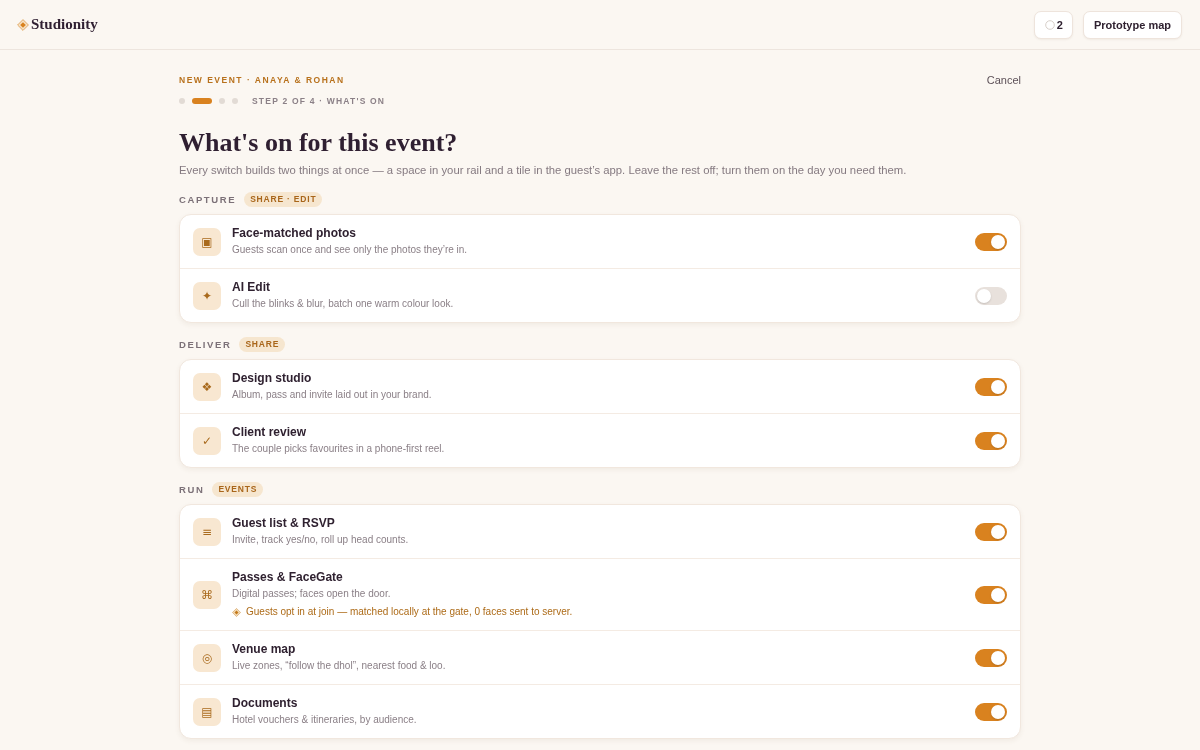 This screenshot has height=750, width=1200. I want to click on feature-title: Guest list & RSVP, so click(284, 523).